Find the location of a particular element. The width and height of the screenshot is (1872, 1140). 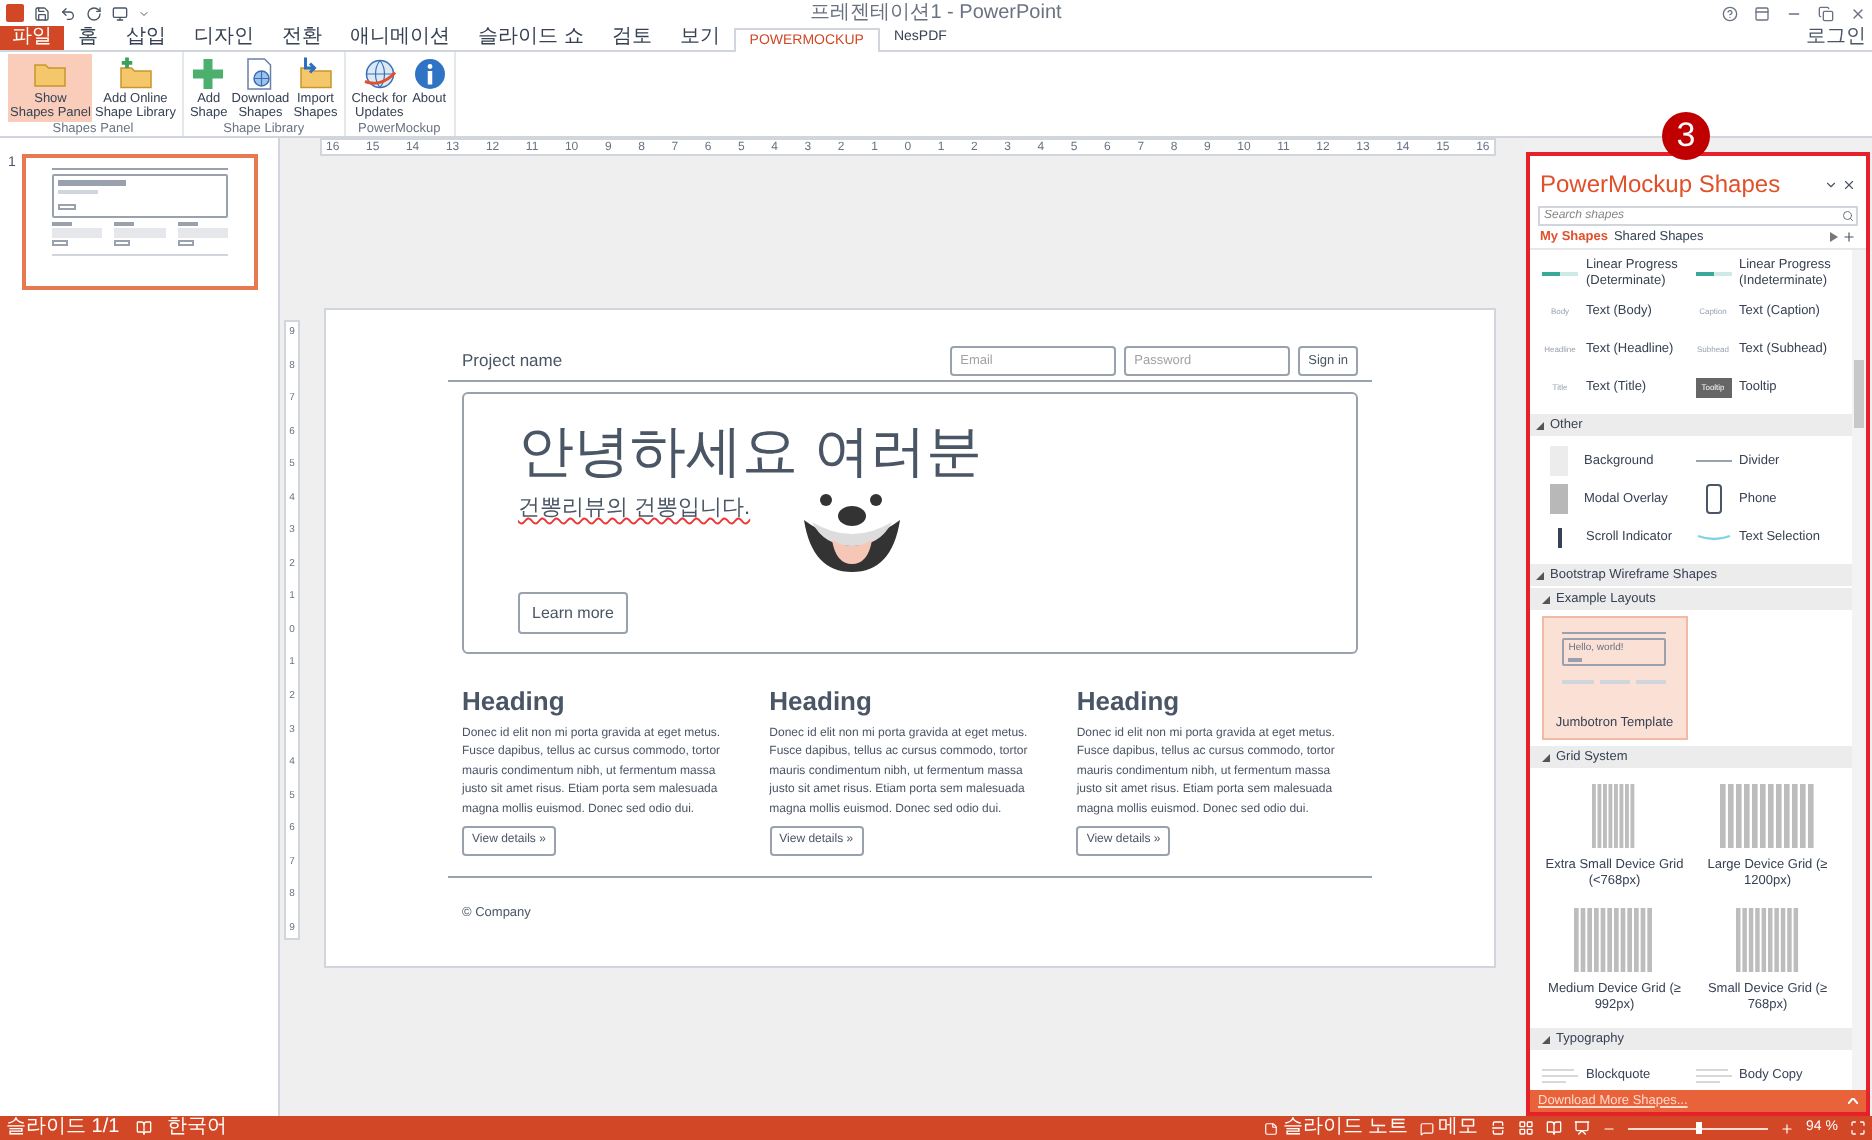

zoom-slider is located at coordinates (1698, 1128).